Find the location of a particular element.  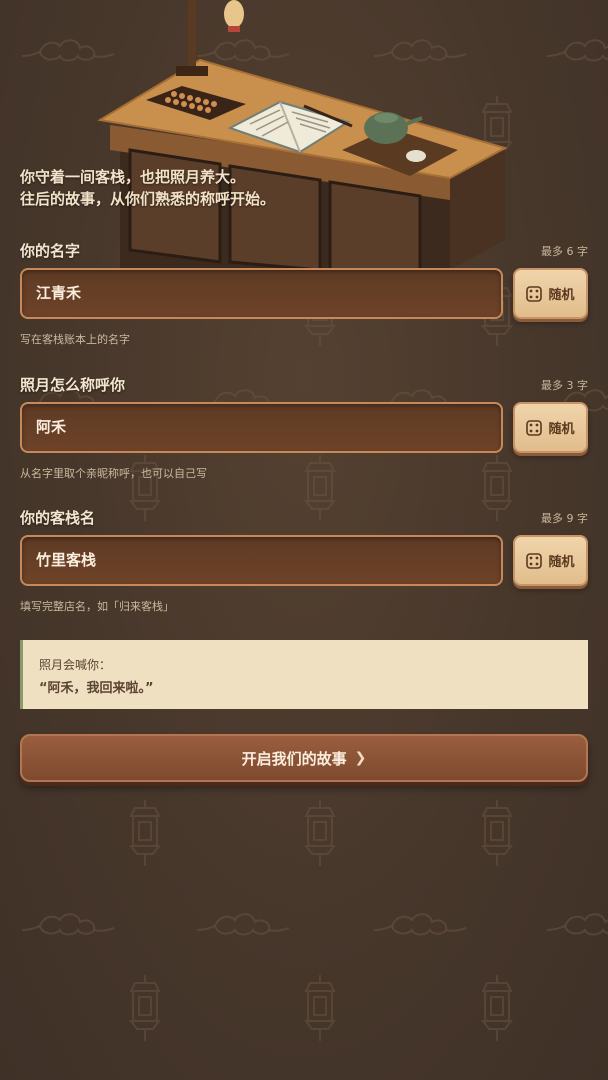

random-inn-name-button: 随机 is located at coordinates (550, 560).